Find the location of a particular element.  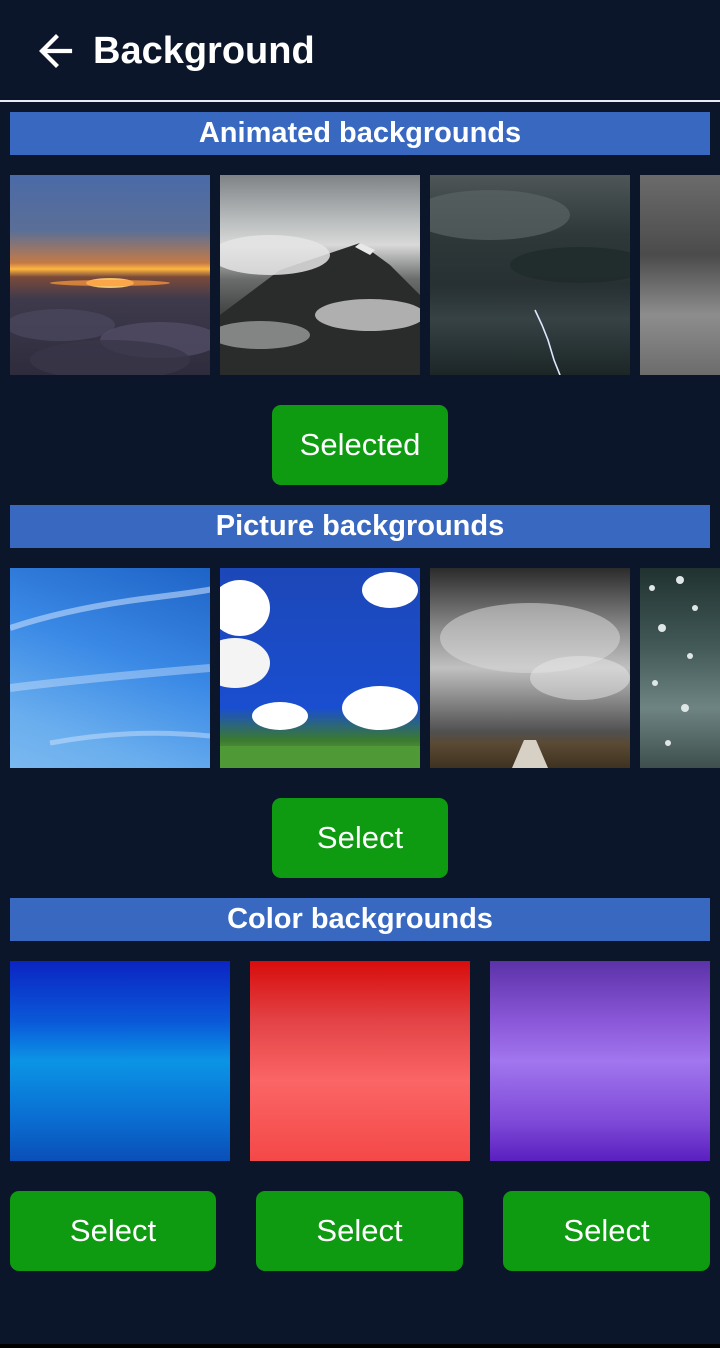

storm-road-image is located at coordinates (535, 685).